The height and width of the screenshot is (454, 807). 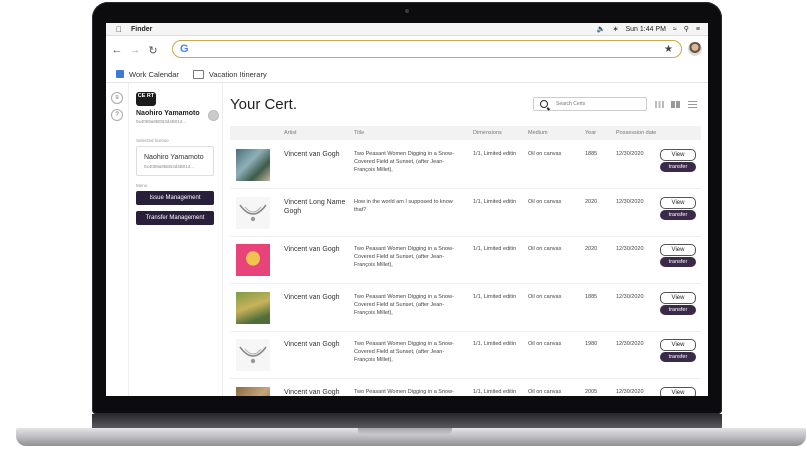 What do you see at coordinates (117, 98) in the screenshot?
I see `menu-icon: ≡` at bounding box center [117, 98].